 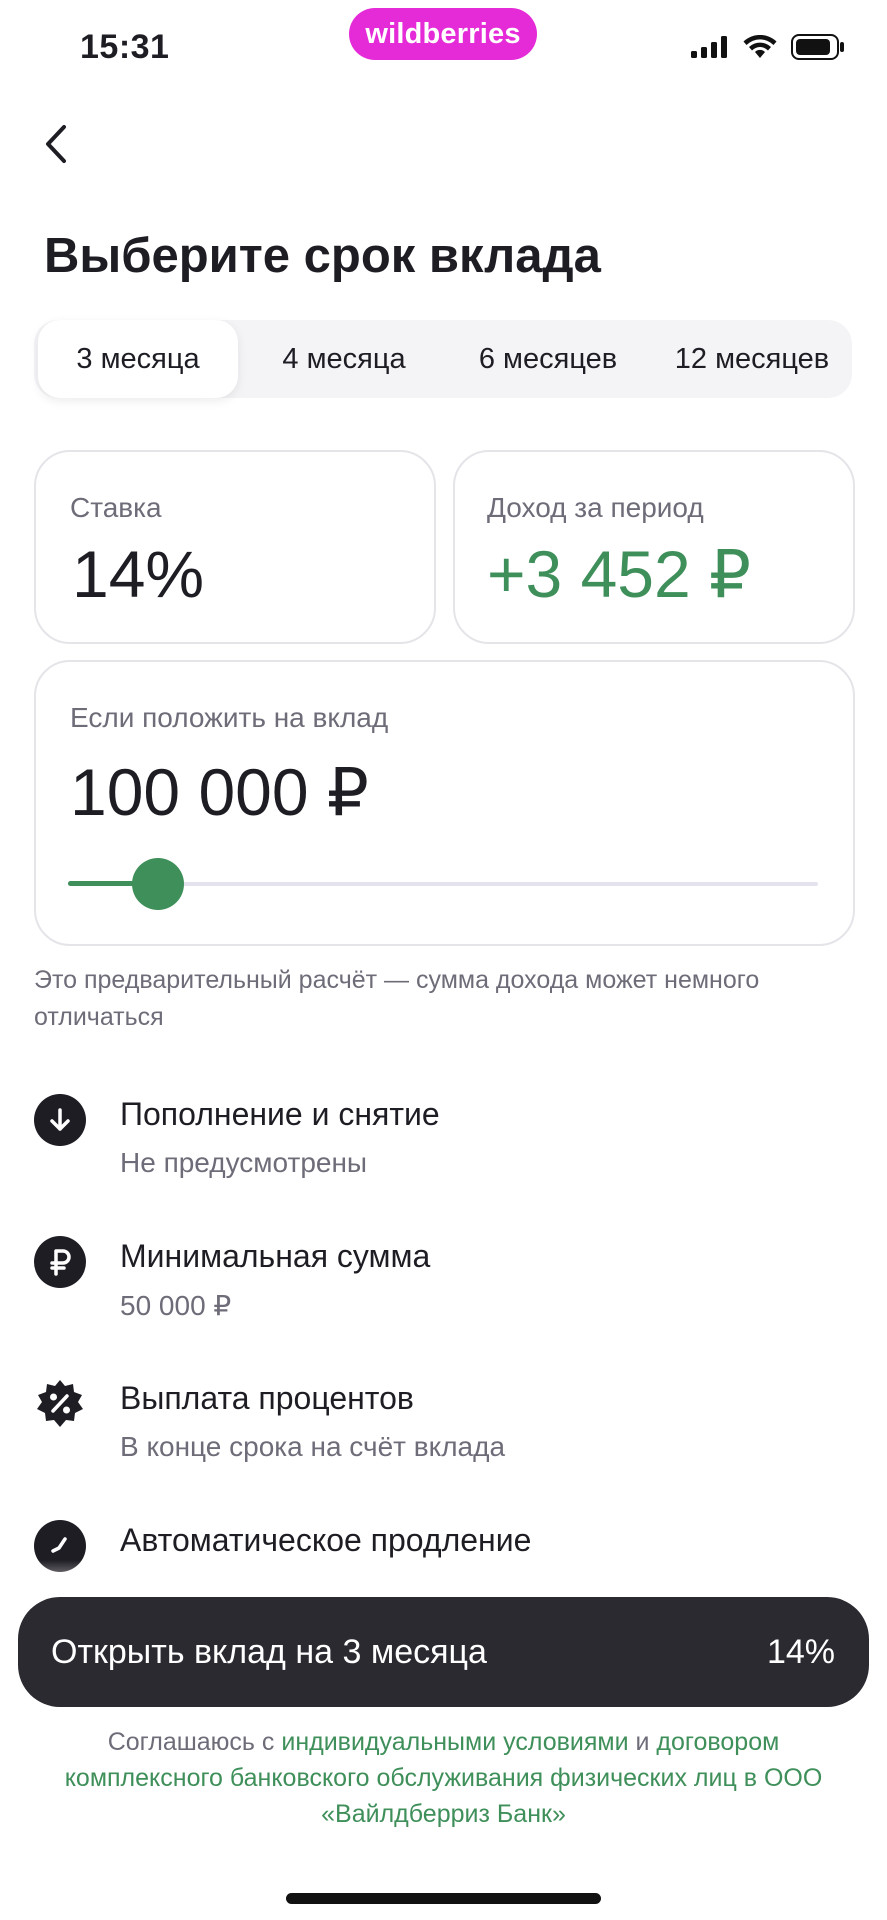 What do you see at coordinates (194, 1742) in the screenshot?
I see `consent-prefix: Соглашаюсь с` at bounding box center [194, 1742].